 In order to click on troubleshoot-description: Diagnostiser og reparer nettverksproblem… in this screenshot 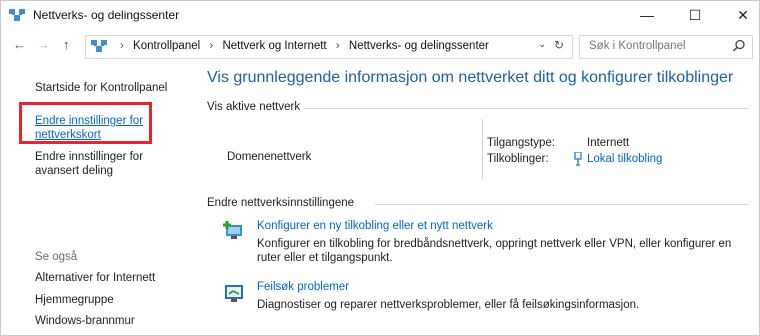, I will do `click(448, 305)`.